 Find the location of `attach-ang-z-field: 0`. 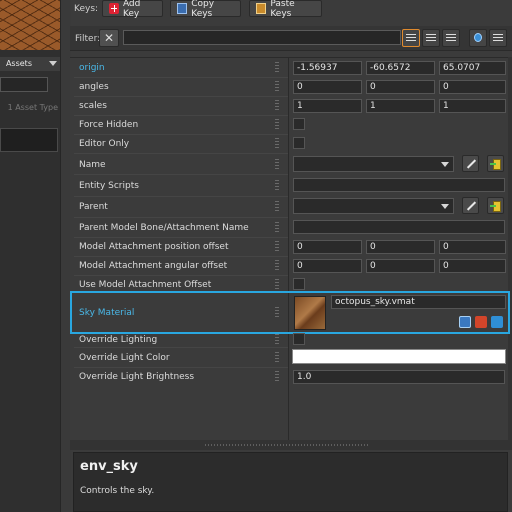

attach-ang-z-field: 0 is located at coordinates (472, 266).